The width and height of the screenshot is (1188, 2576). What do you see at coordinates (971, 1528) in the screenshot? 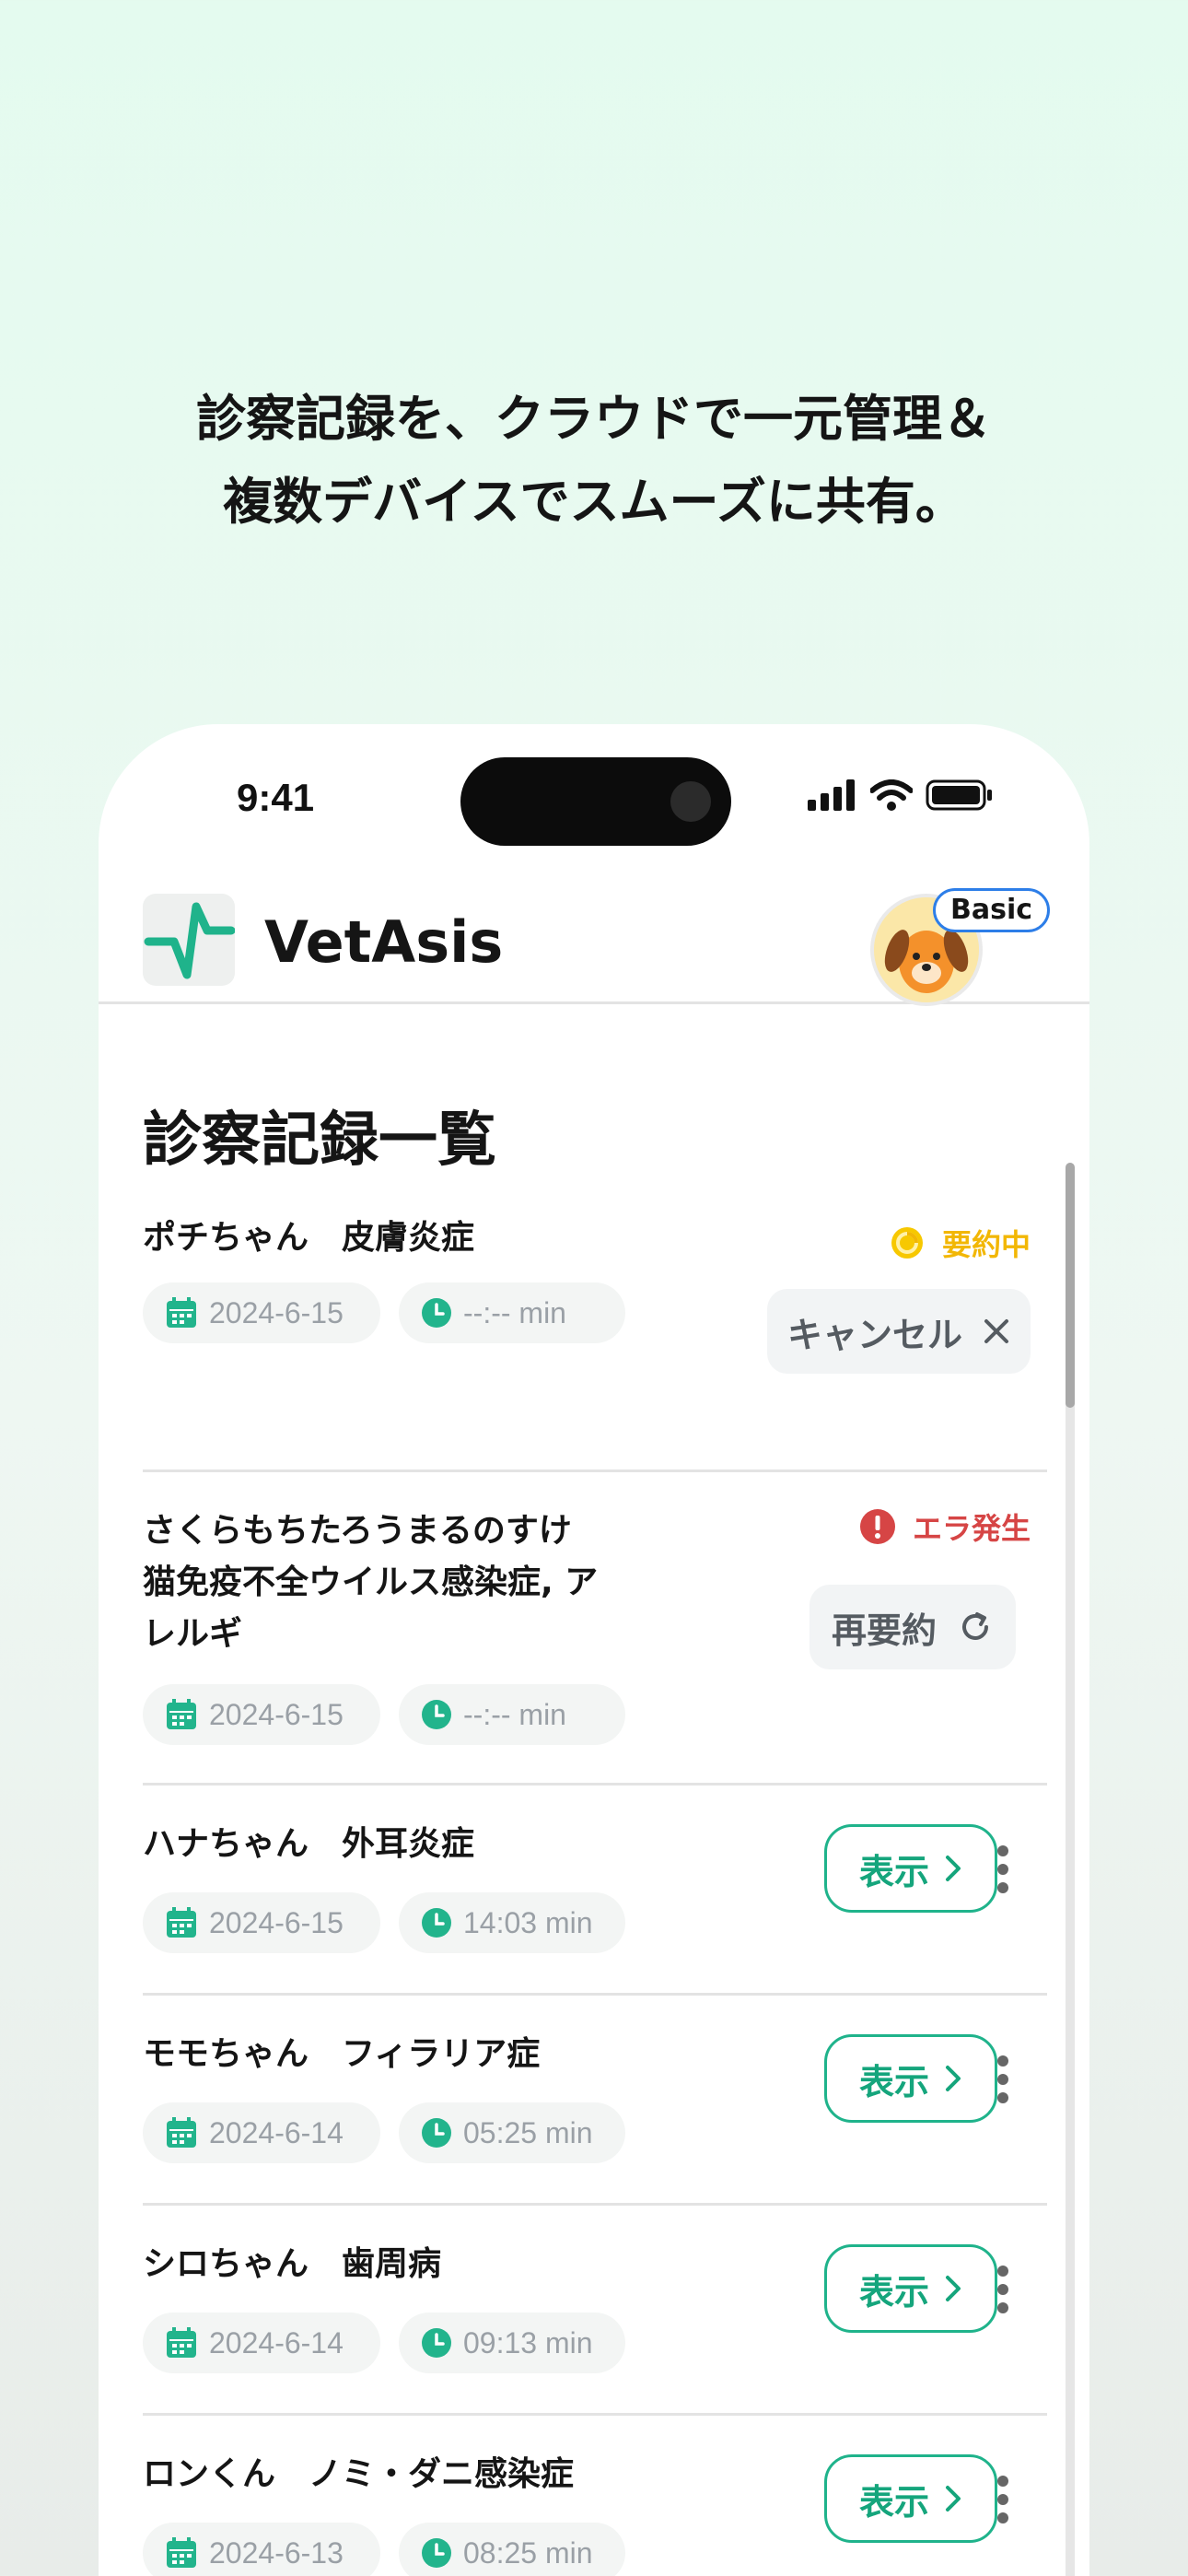
I see `status-text: エラ発生` at bounding box center [971, 1528].